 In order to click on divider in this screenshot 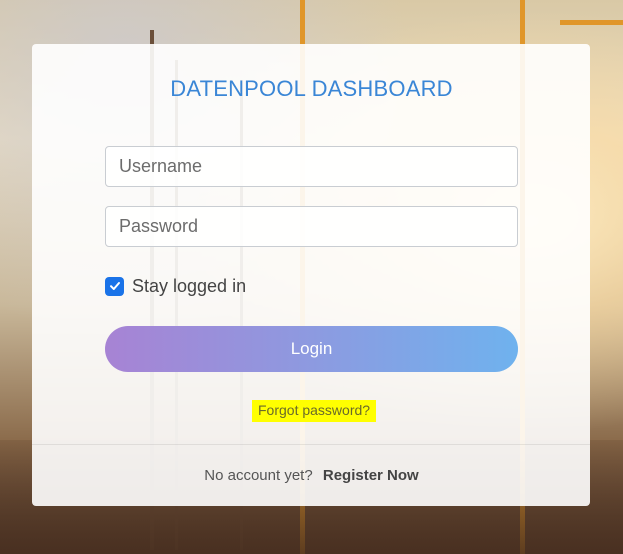, I will do `click(311, 444)`.